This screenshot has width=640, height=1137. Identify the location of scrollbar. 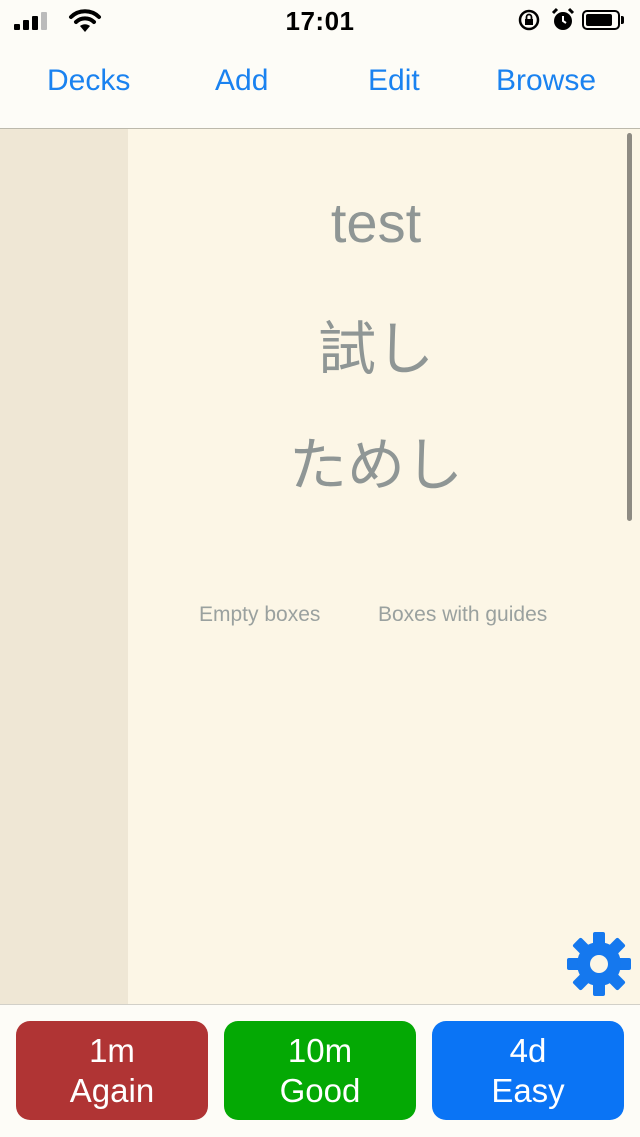
(629, 327).